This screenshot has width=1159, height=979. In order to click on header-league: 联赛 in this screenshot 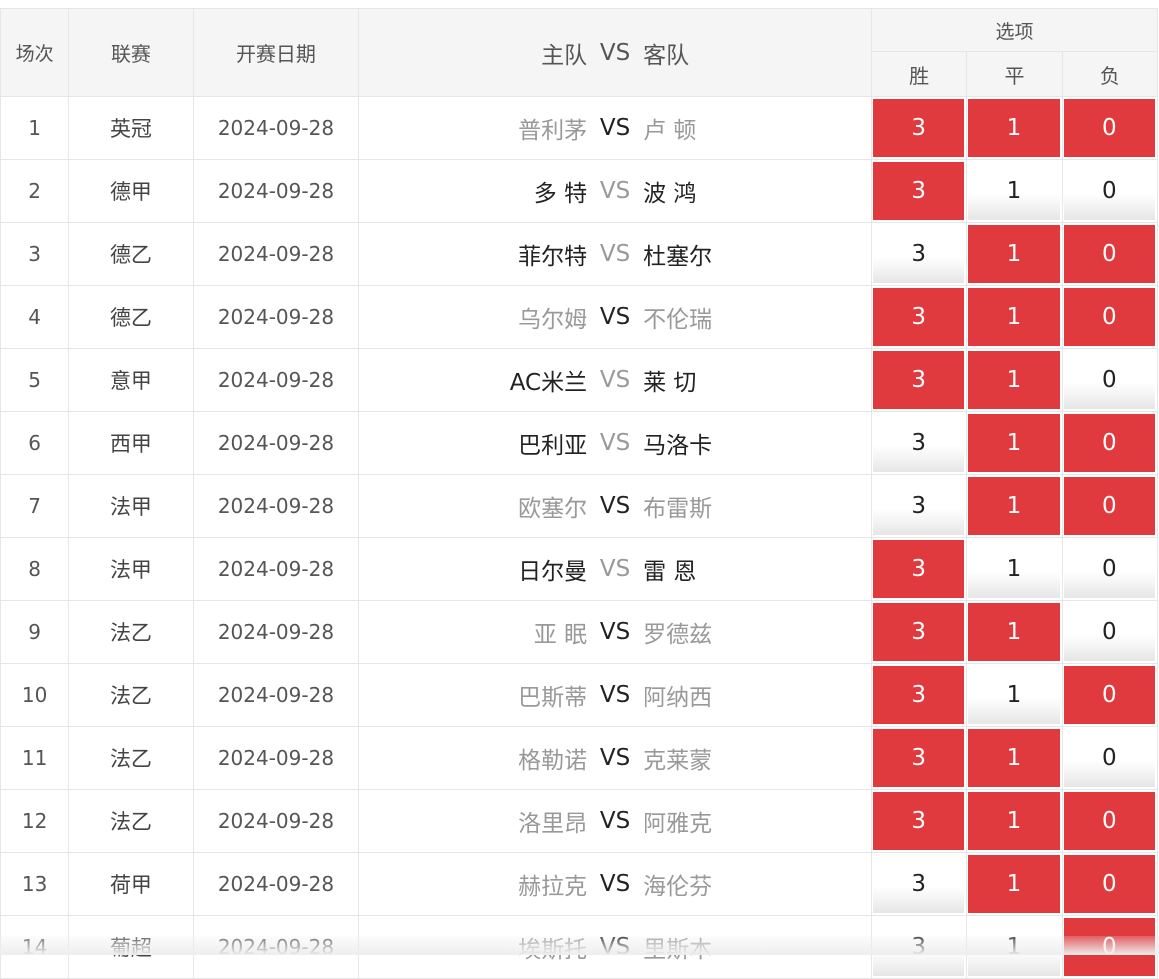, I will do `click(131, 52)`.